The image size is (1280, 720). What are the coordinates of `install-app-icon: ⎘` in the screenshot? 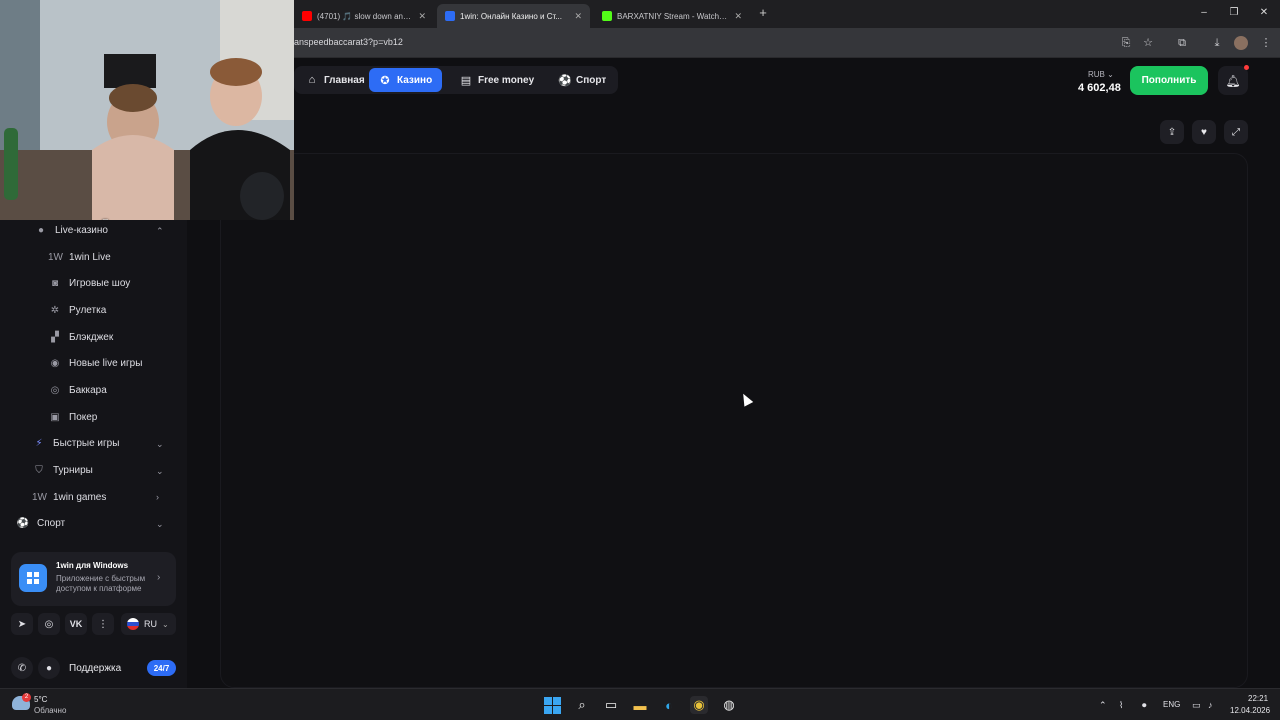 It's located at (1126, 43).